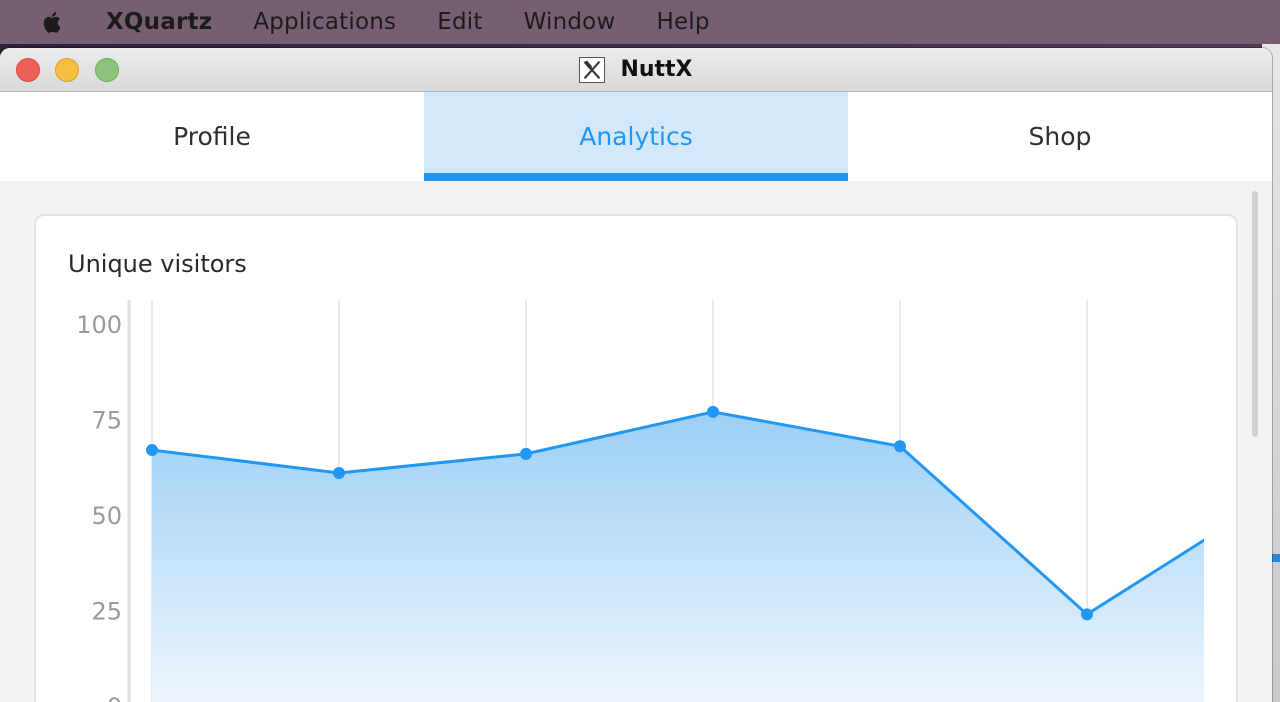  Describe the element at coordinates (99, 325) in the screenshot. I see `y-tick-label: 100` at that location.